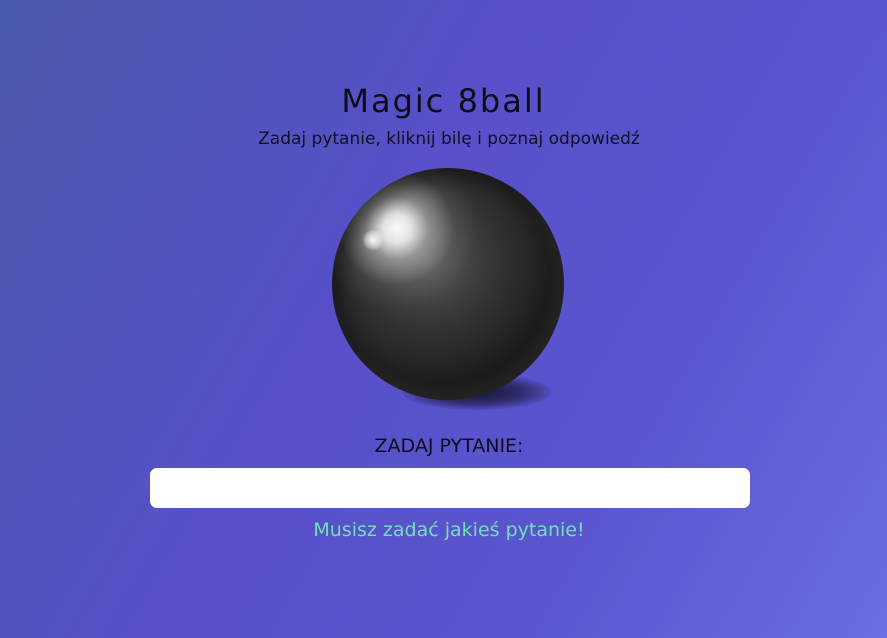 This screenshot has height=638, width=887. Describe the element at coordinates (449, 530) in the screenshot. I see `error-message: Musisz zadać jakieś pytanie!` at that location.